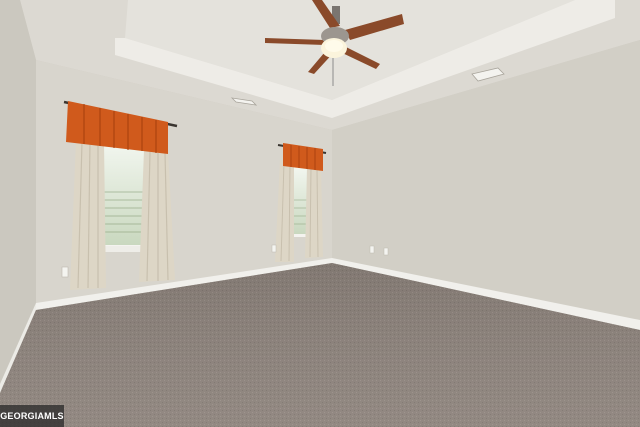 The image size is (640, 427). I want to click on mls-watermark: GEORGIAMLS, so click(32, 416).